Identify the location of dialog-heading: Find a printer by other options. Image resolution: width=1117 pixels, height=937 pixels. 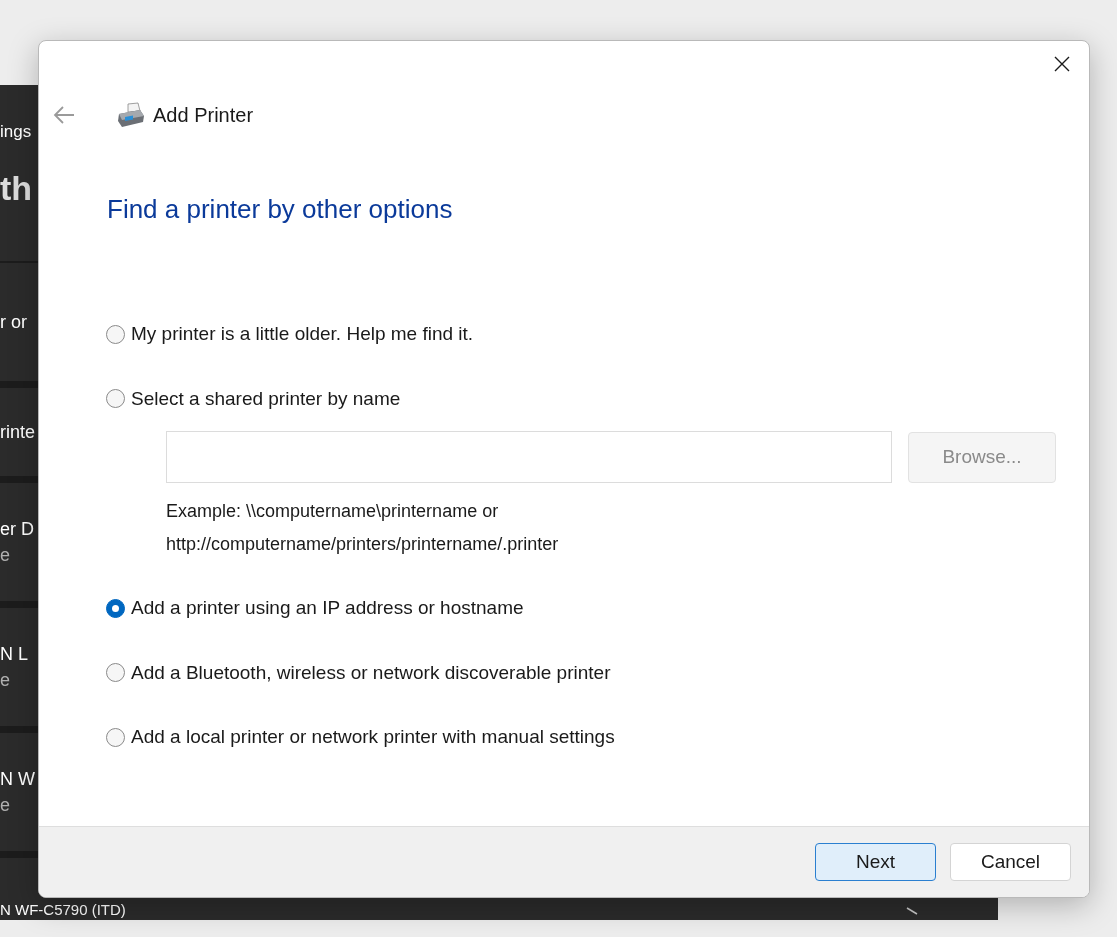
(280, 209).